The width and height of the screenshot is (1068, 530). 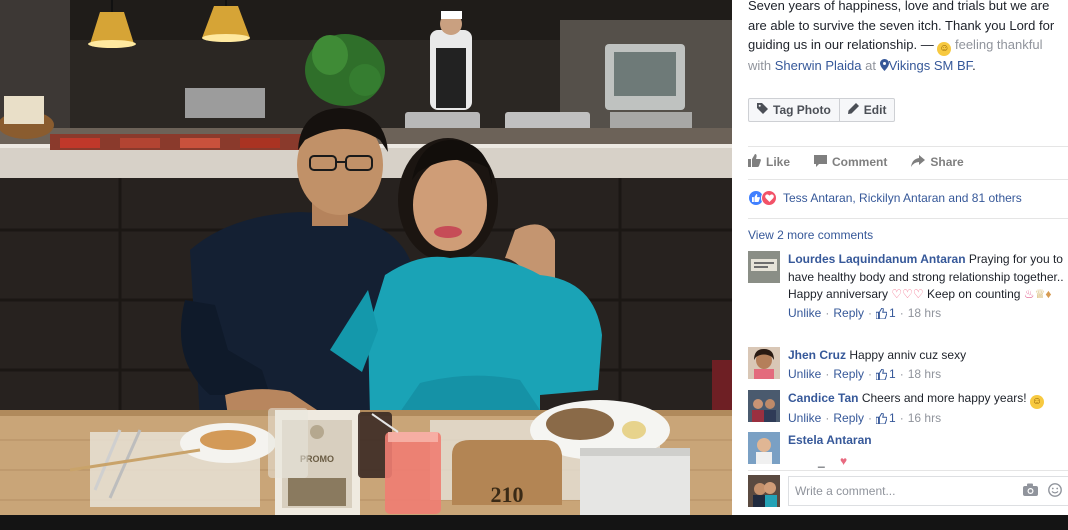 I want to click on camera-icon, so click(x=1030, y=491).